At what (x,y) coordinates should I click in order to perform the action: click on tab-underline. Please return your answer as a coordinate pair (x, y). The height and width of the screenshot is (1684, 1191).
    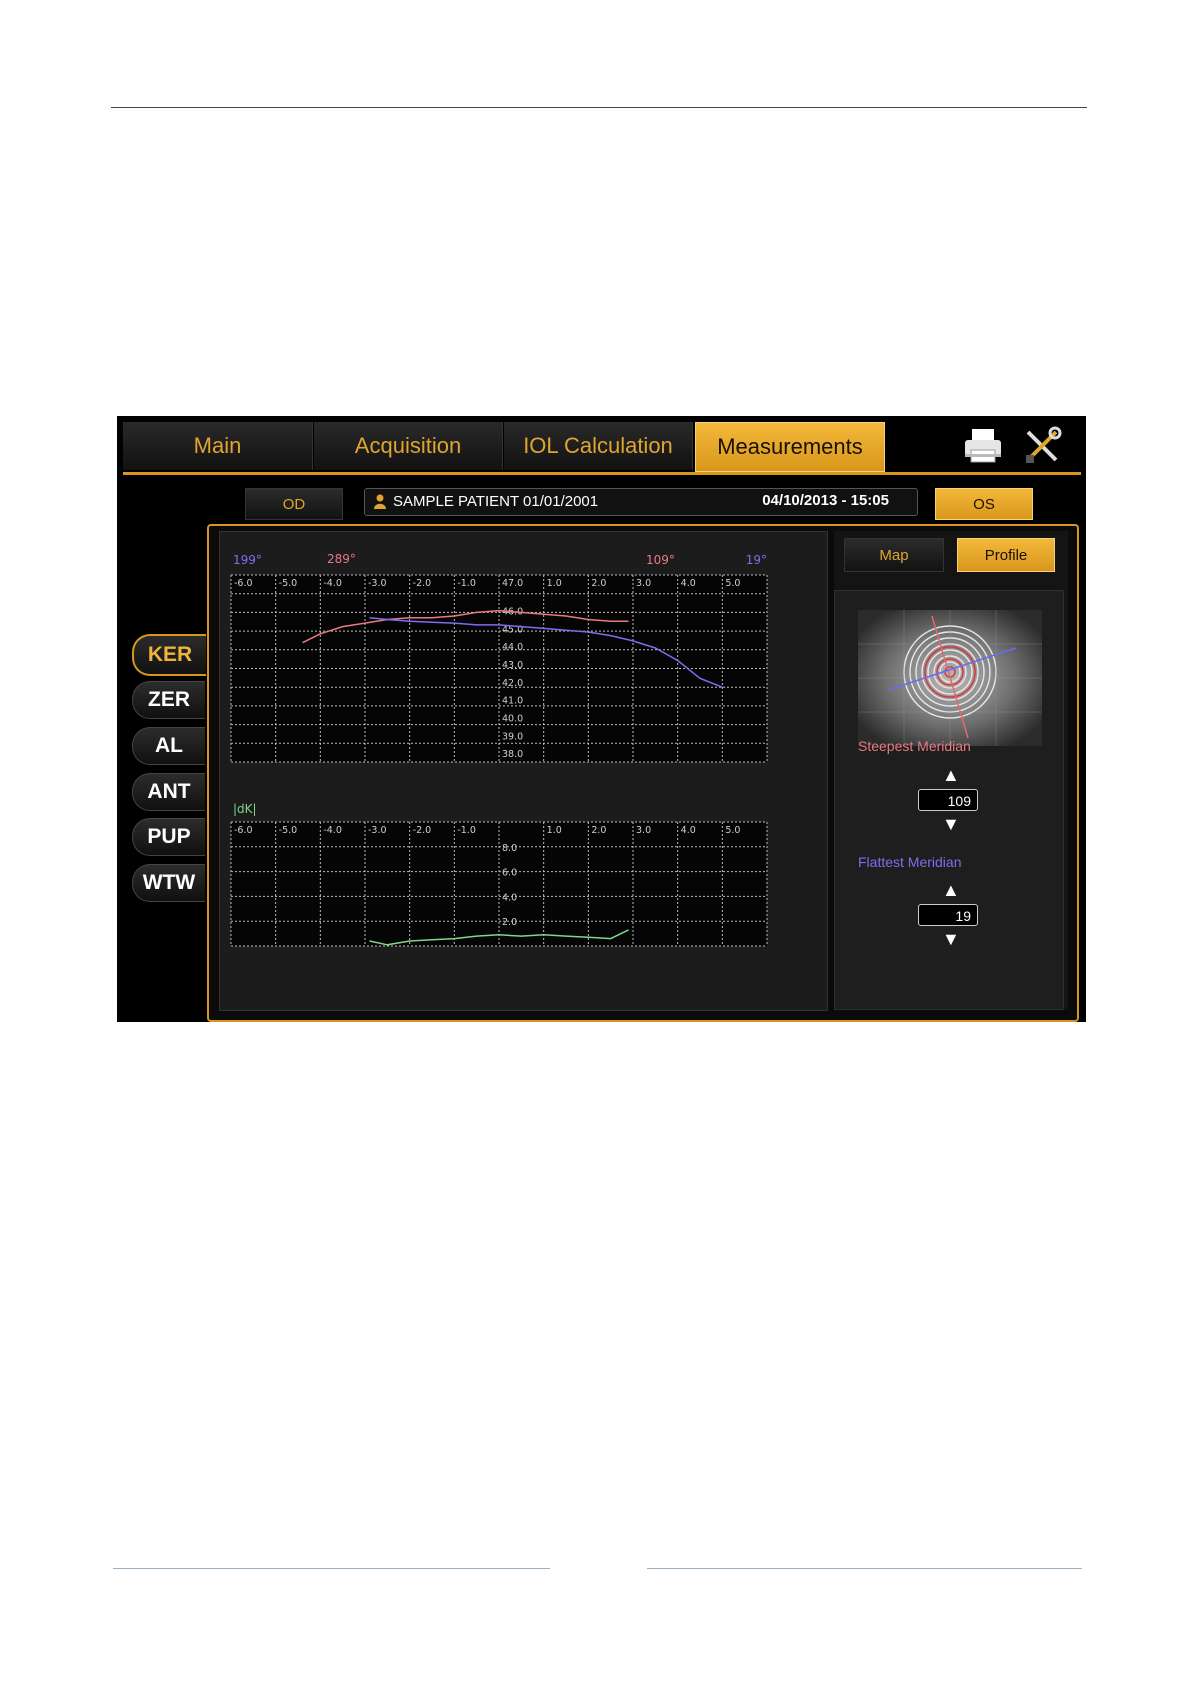
    Looking at the image, I should click on (602, 473).